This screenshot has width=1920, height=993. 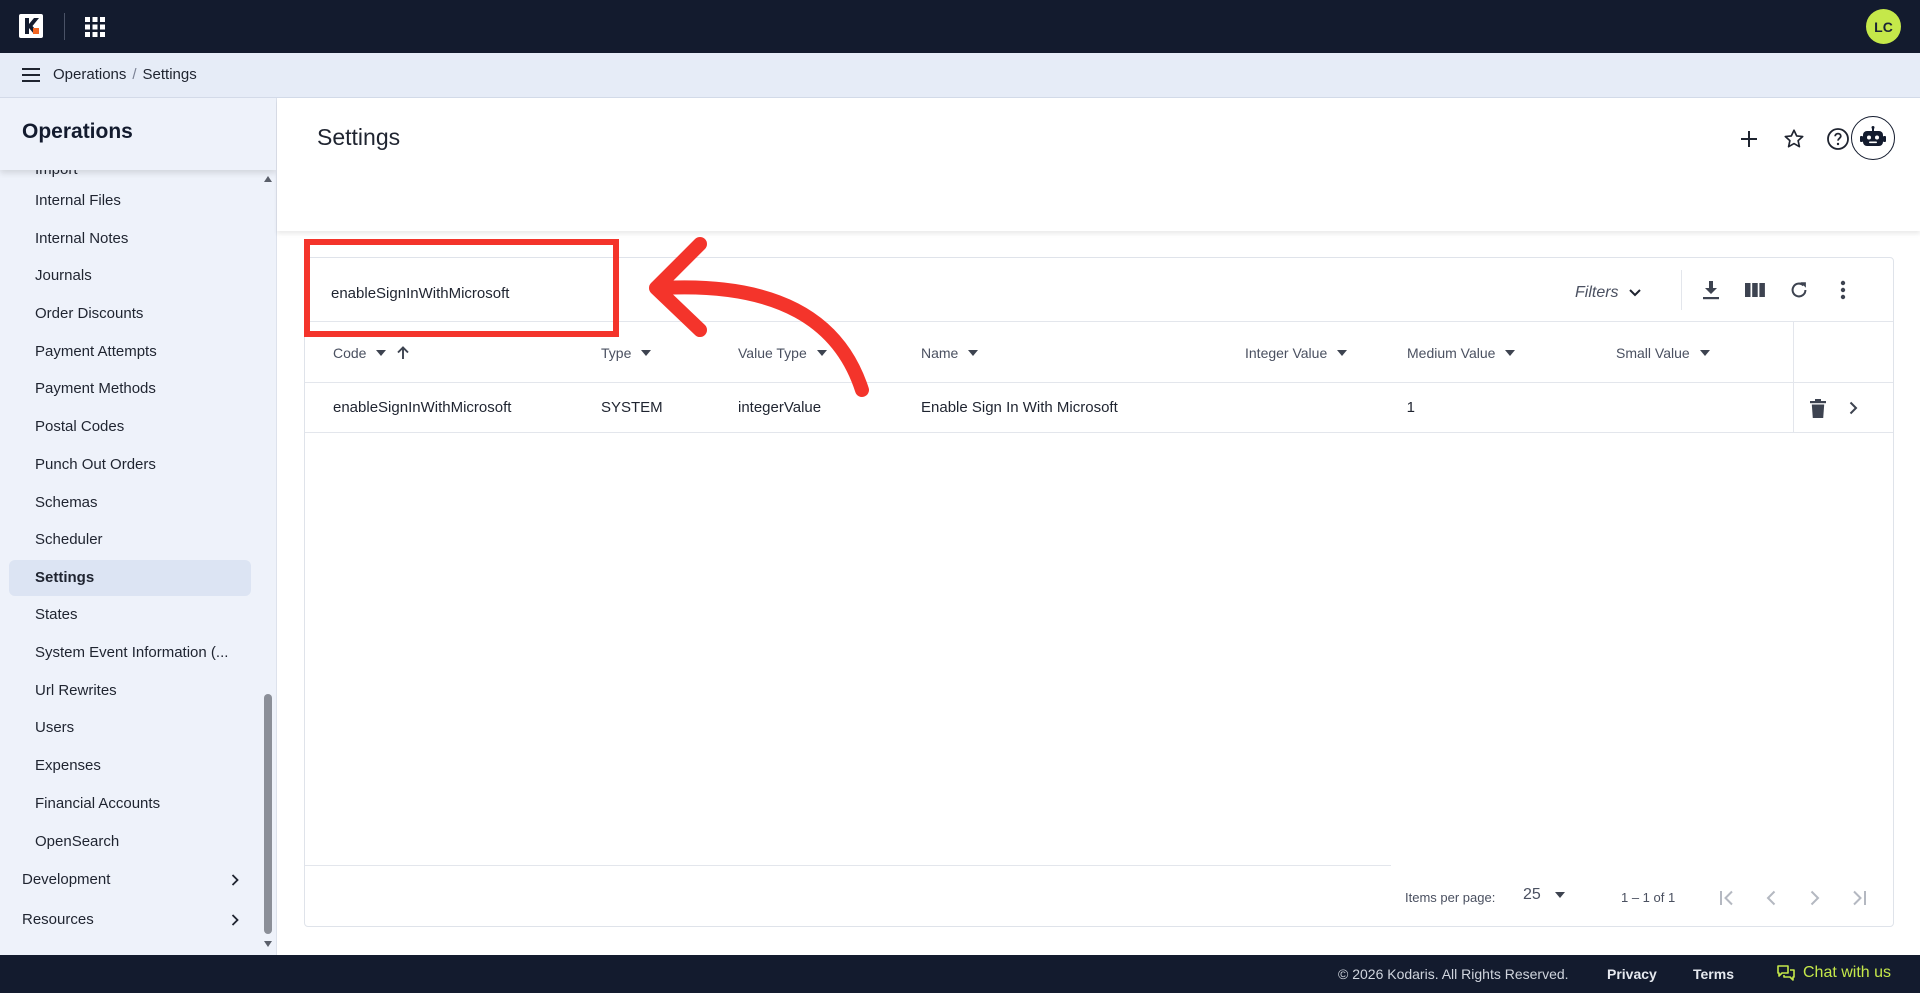 I want to click on filters-label: Filters, so click(x=1597, y=292).